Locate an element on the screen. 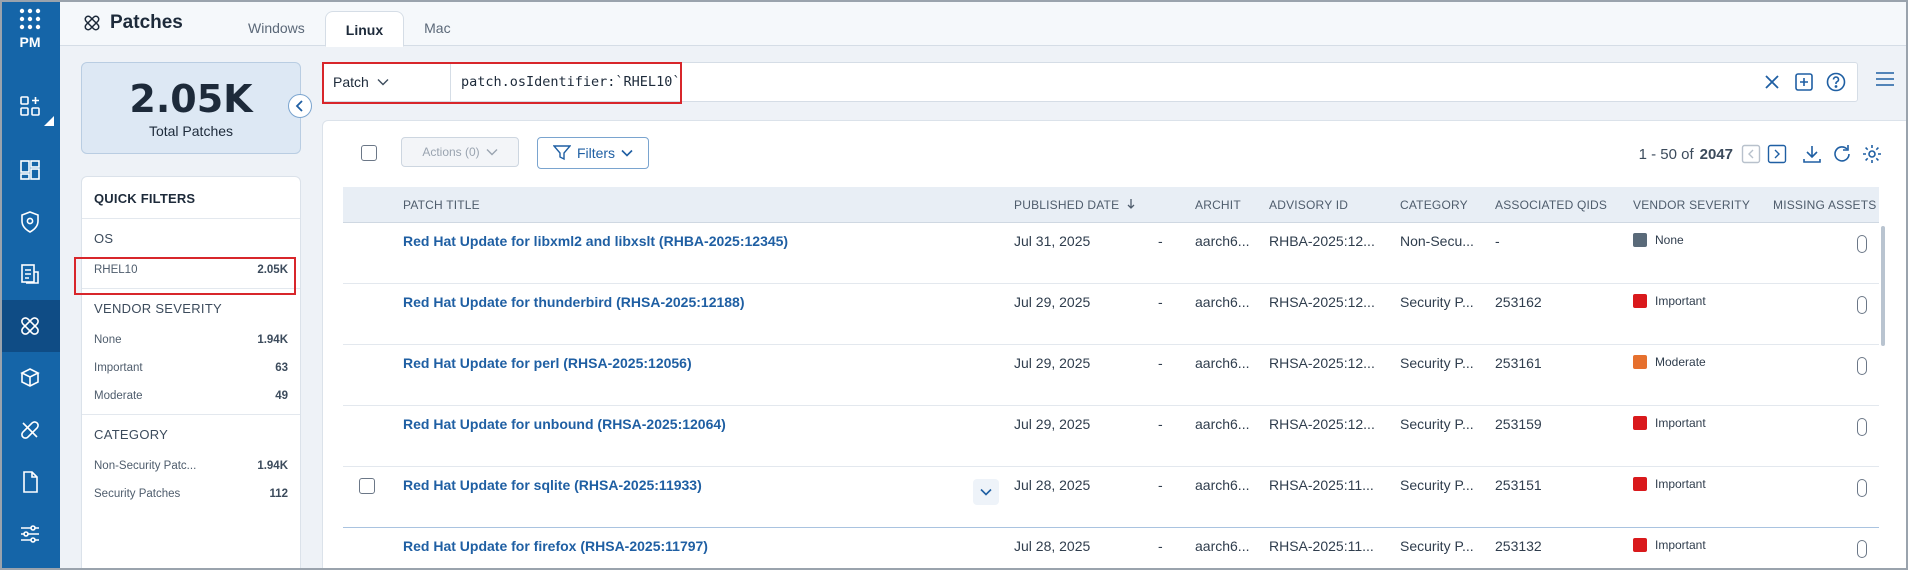  severity-label: Important is located at coordinates (1680, 545).